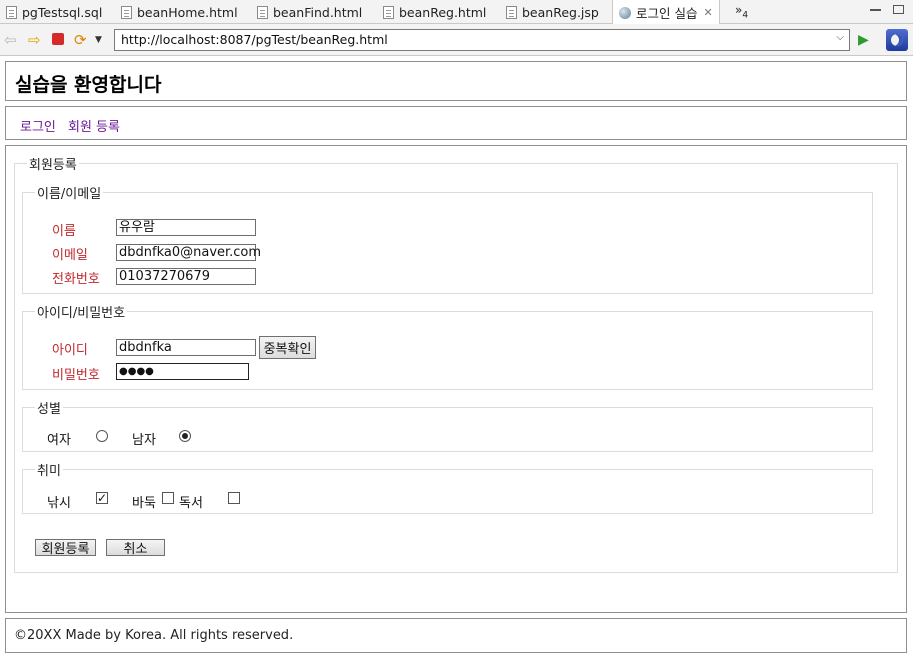 Image resolution: width=913 pixels, height=662 pixels. What do you see at coordinates (58, 39) in the screenshot?
I see `stop-icon` at bounding box center [58, 39].